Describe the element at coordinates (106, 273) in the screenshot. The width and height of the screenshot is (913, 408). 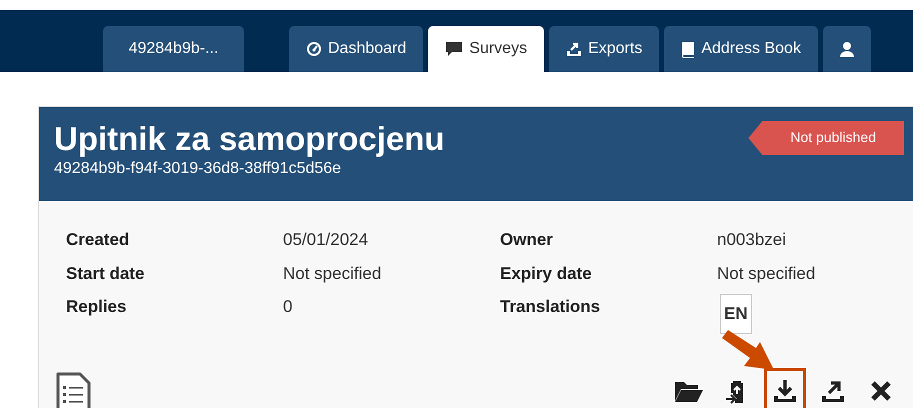
I see `field-label: Start date` at that location.